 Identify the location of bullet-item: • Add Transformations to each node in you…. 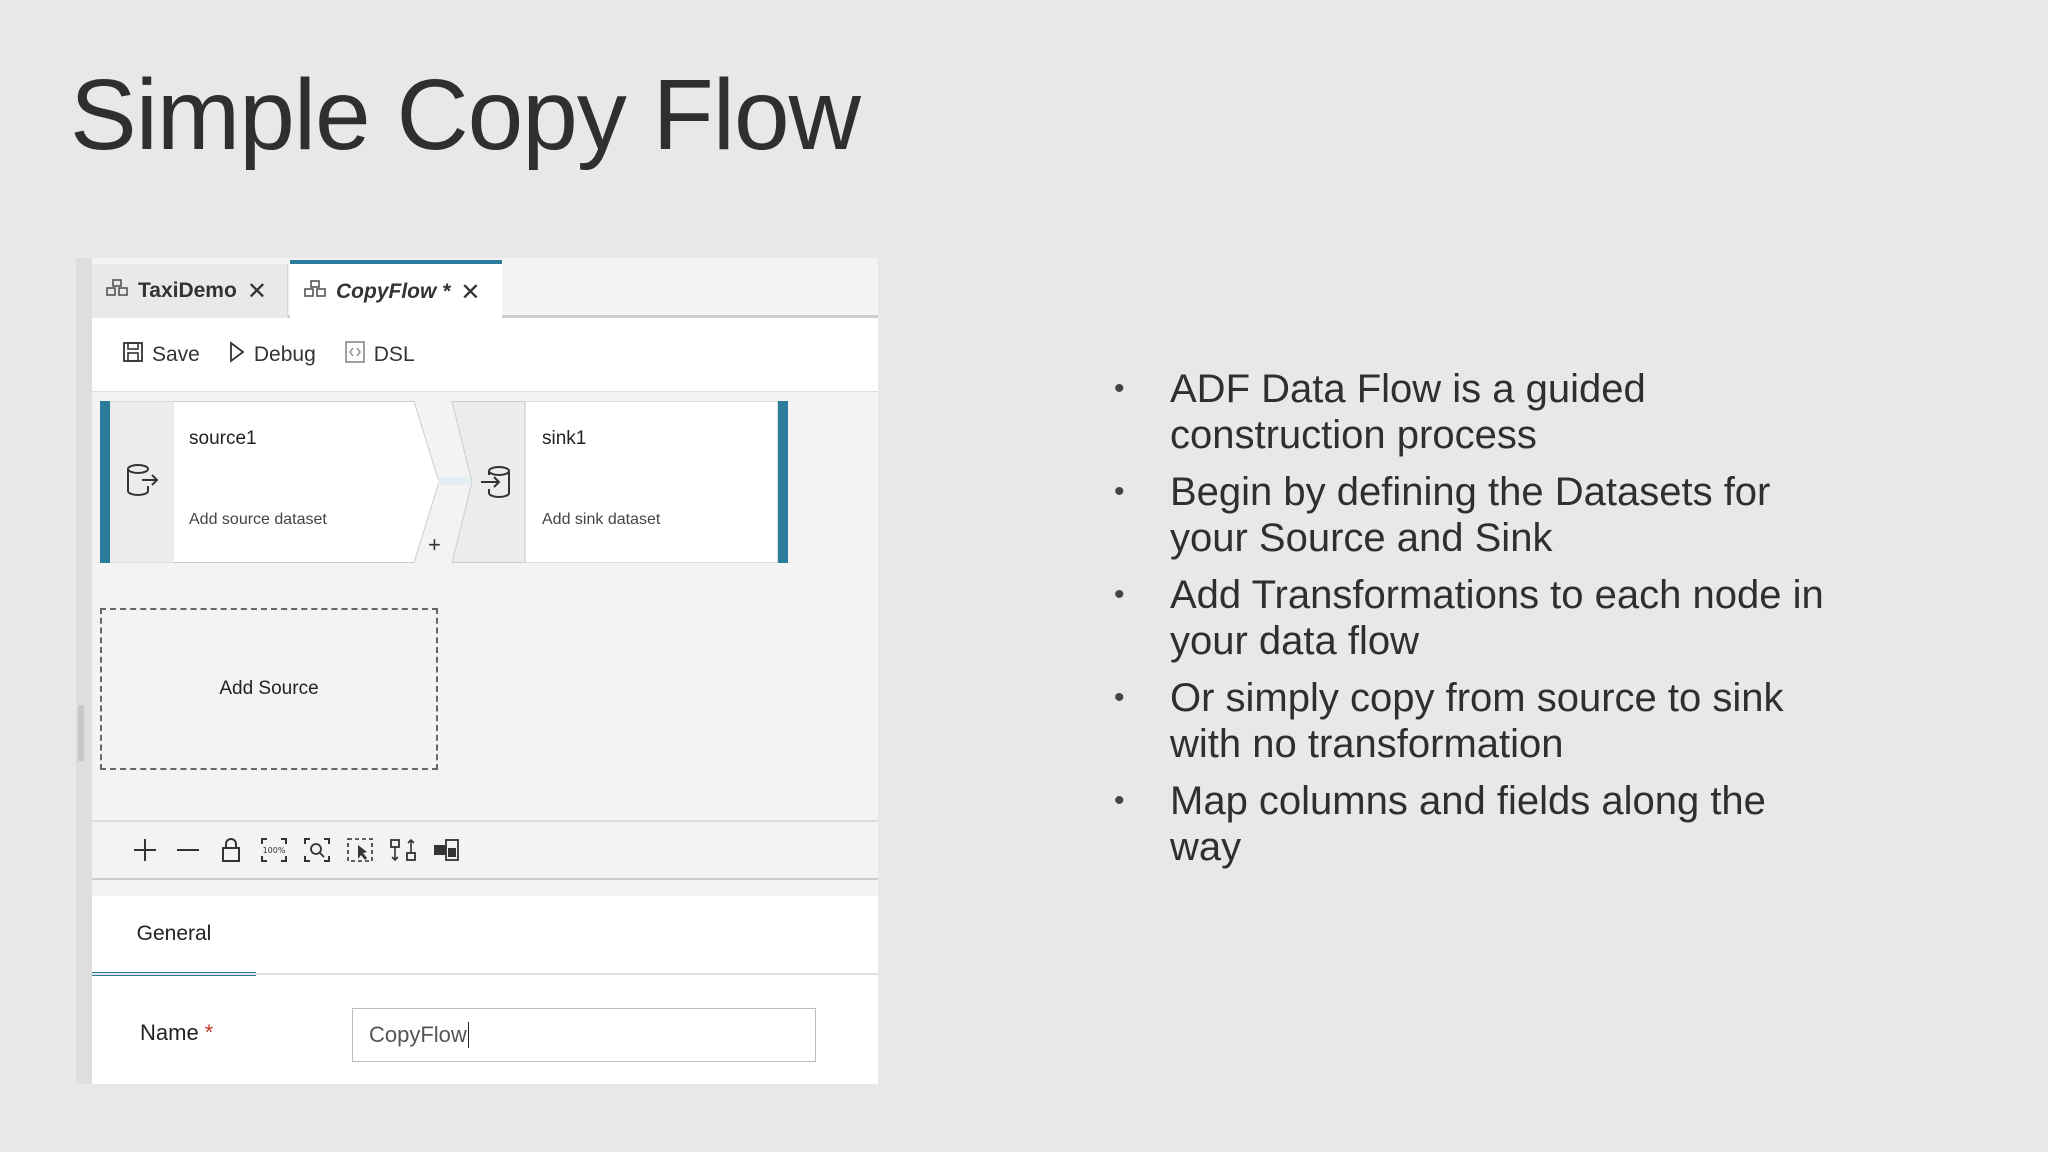
(1472, 618).